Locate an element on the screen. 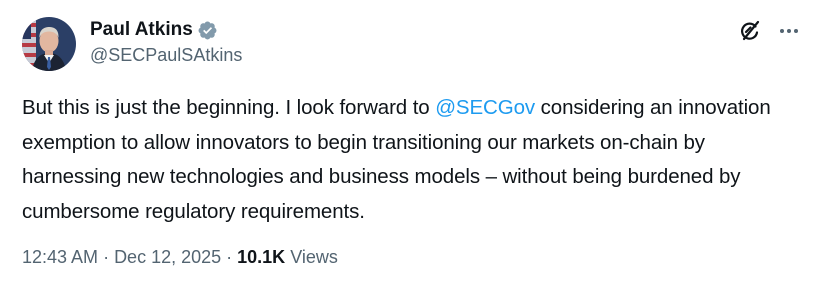 The width and height of the screenshot is (813, 290). views-count: 10.1K is located at coordinates (261, 257).